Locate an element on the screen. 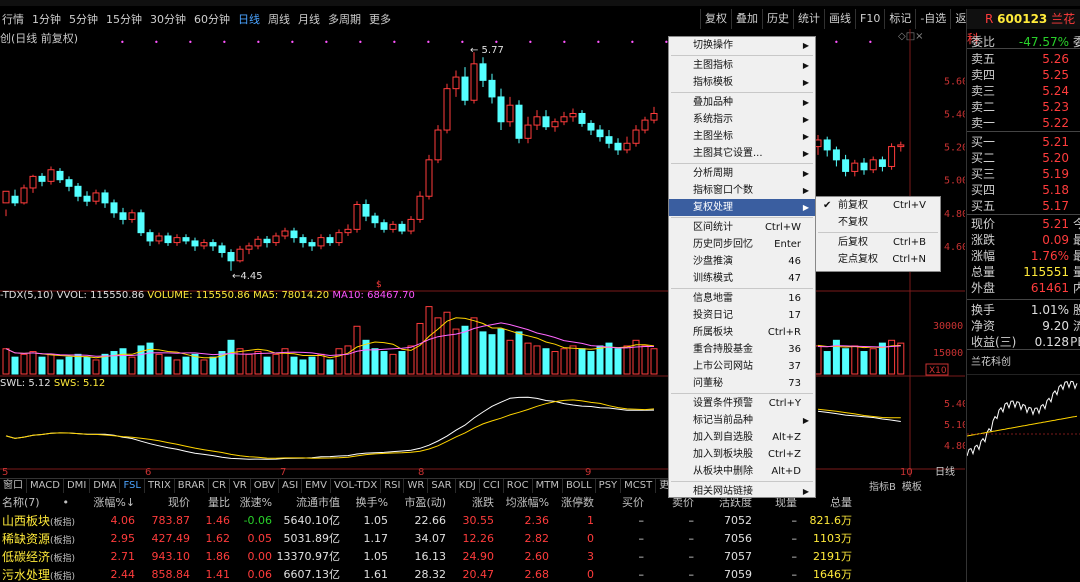 The height and width of the screenshot is (582, 1080). toolbar-button: 画线 is located at coordinates (839, 19).